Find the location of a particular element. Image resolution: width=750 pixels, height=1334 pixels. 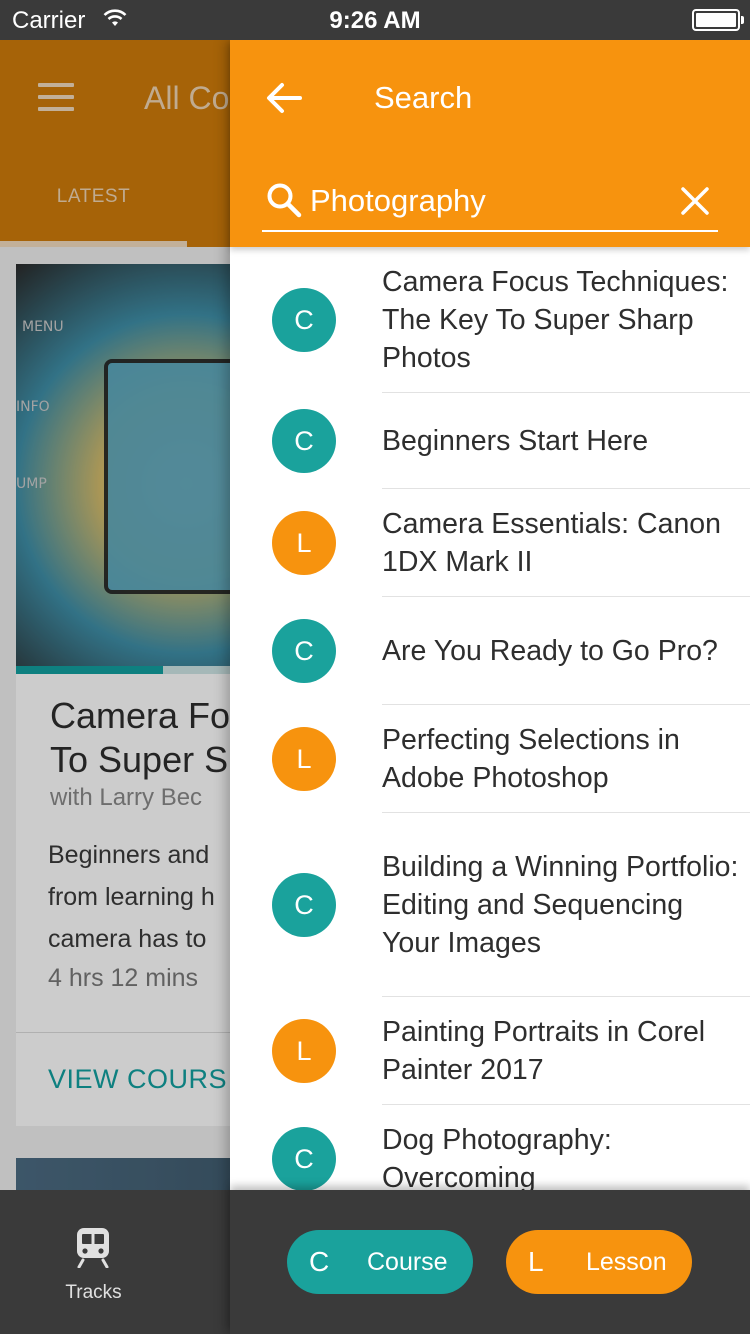

course-filter-button: C Course is located at coordinates (380, 1262).